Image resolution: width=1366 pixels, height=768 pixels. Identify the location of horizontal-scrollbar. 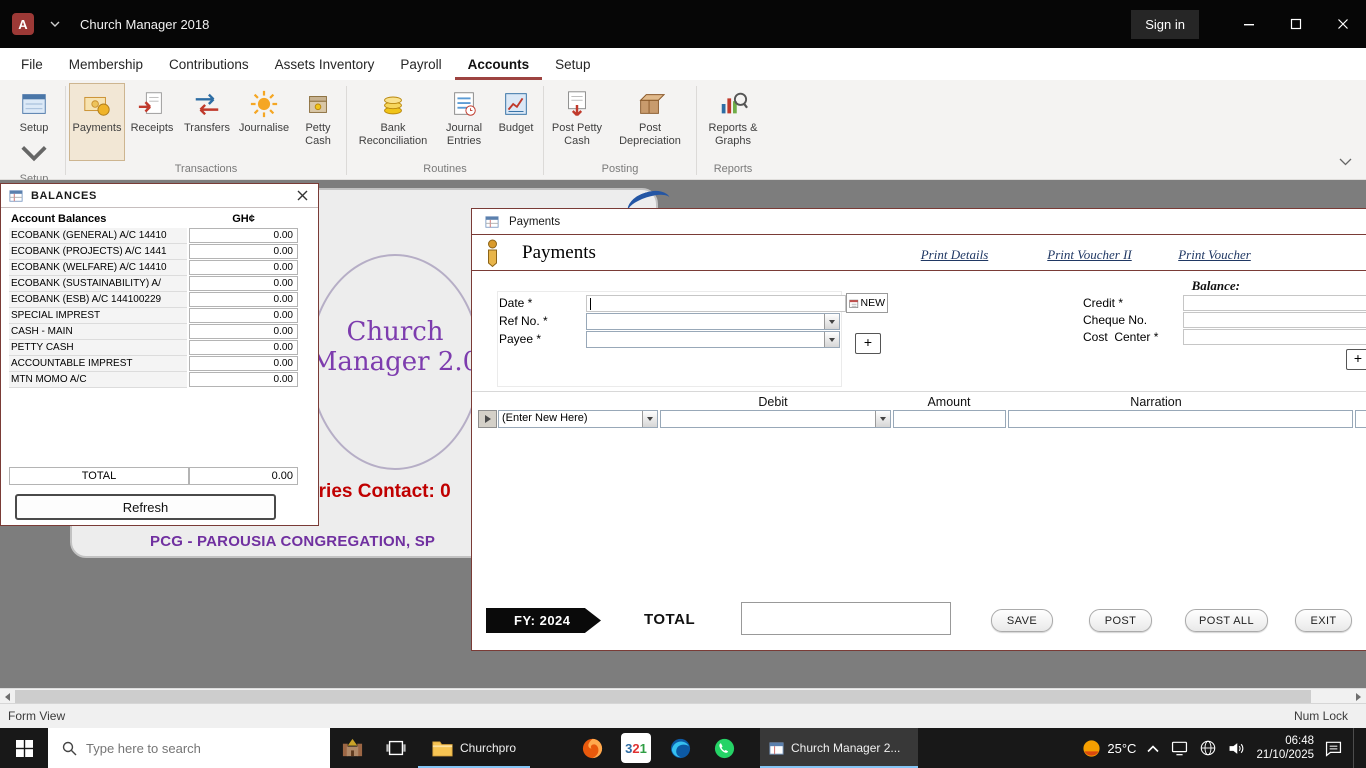
(683, 695).